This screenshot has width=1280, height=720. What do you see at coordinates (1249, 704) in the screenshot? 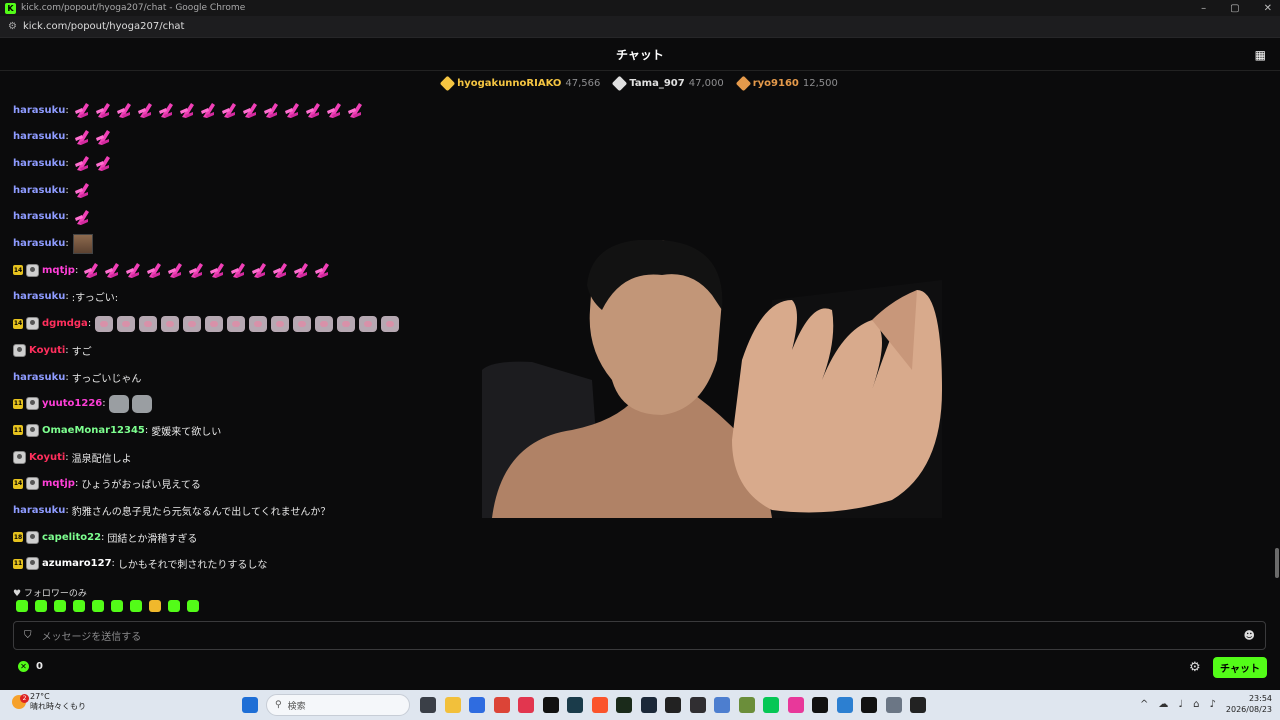
I see `clock: 23:54 2026/08/23` at bounding box center [1249, 704].